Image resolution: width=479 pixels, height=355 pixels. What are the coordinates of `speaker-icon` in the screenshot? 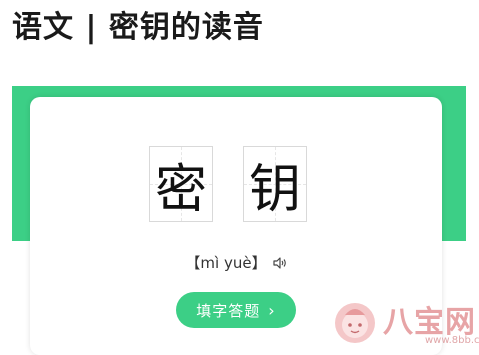 It's located at (279, 262).